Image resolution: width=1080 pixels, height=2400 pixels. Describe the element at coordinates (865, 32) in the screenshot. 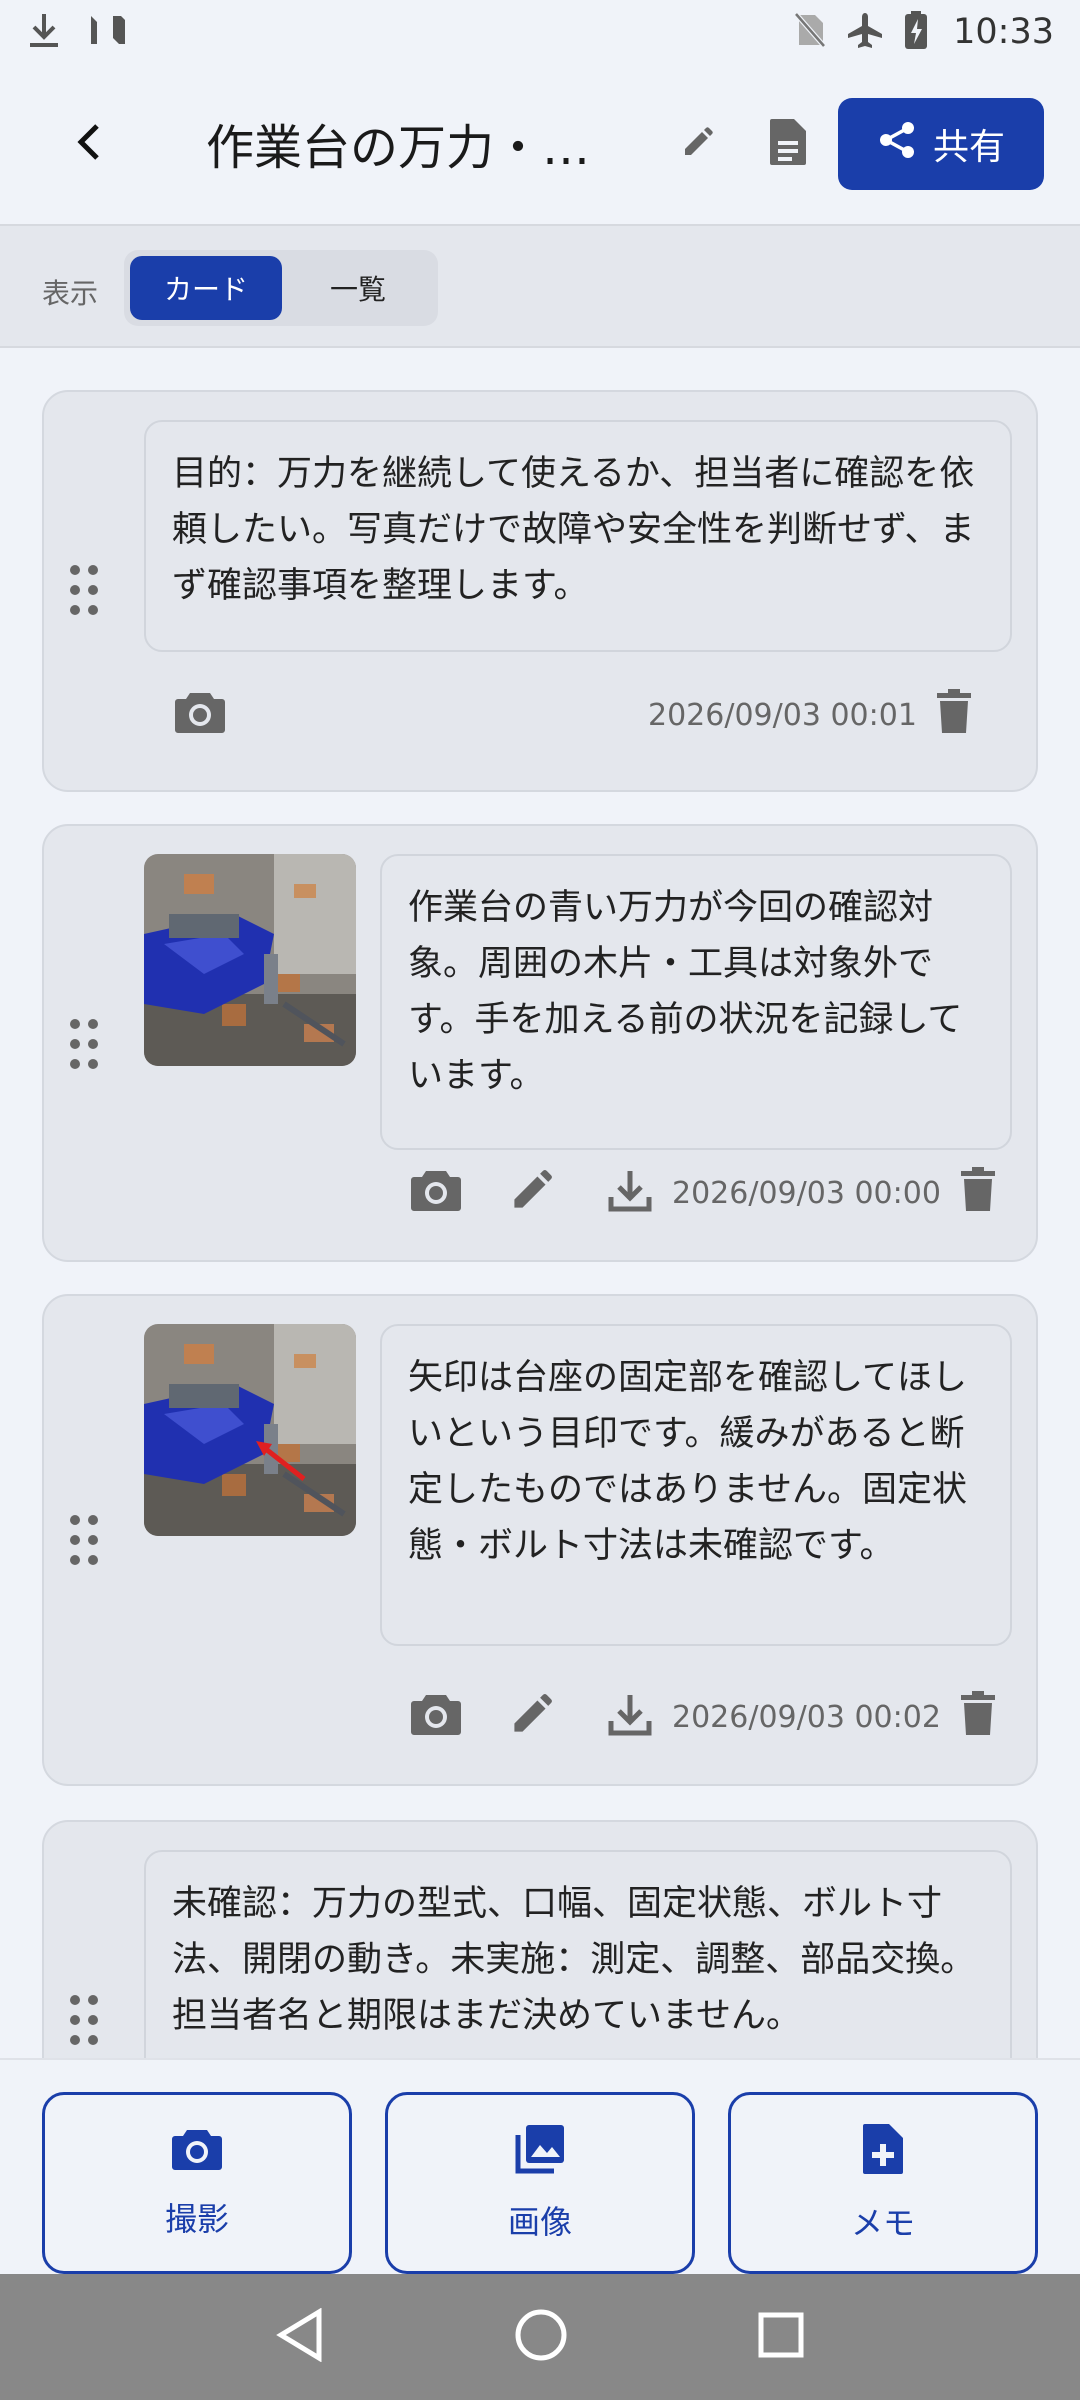

I see `airplane-mode-icon` at that location.